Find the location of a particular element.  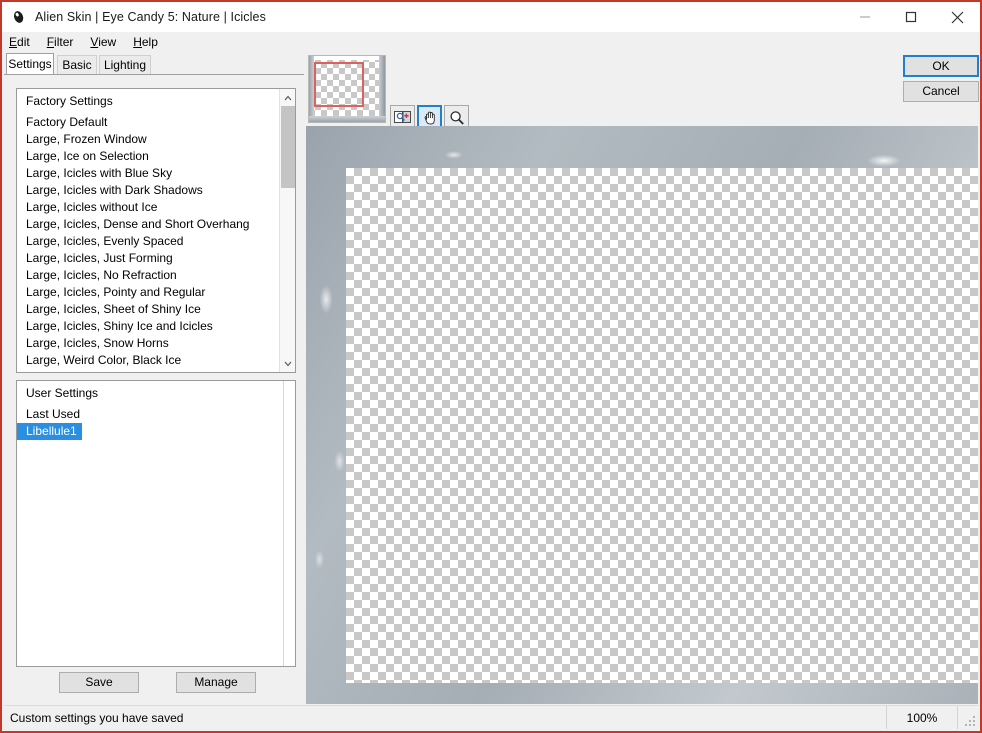

menu-bar: Edit Filter View Help is located at coordinates (491, 42).